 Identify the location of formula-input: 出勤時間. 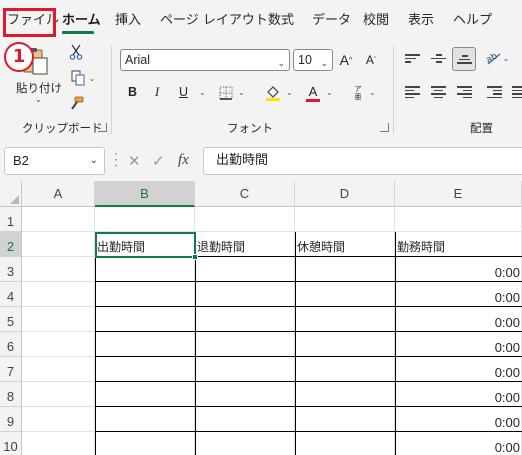
(362, 161).